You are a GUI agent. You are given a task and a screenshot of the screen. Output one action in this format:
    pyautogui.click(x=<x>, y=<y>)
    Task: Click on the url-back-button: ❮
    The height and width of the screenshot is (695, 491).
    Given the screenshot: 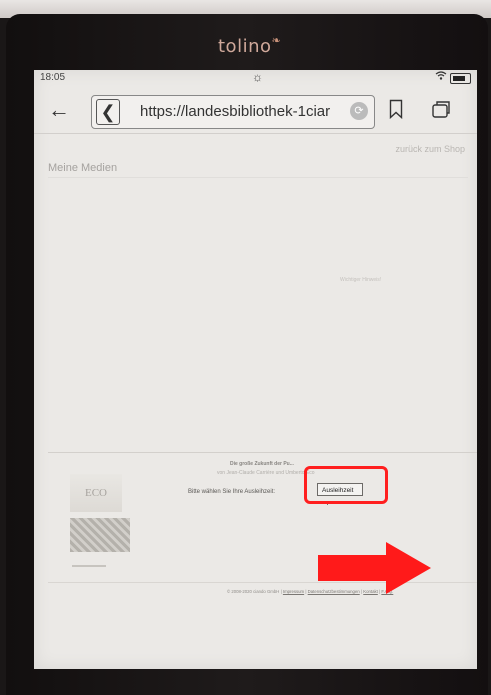 What is the action you would take?
    pyautogui.click(x=108, y=112)
    